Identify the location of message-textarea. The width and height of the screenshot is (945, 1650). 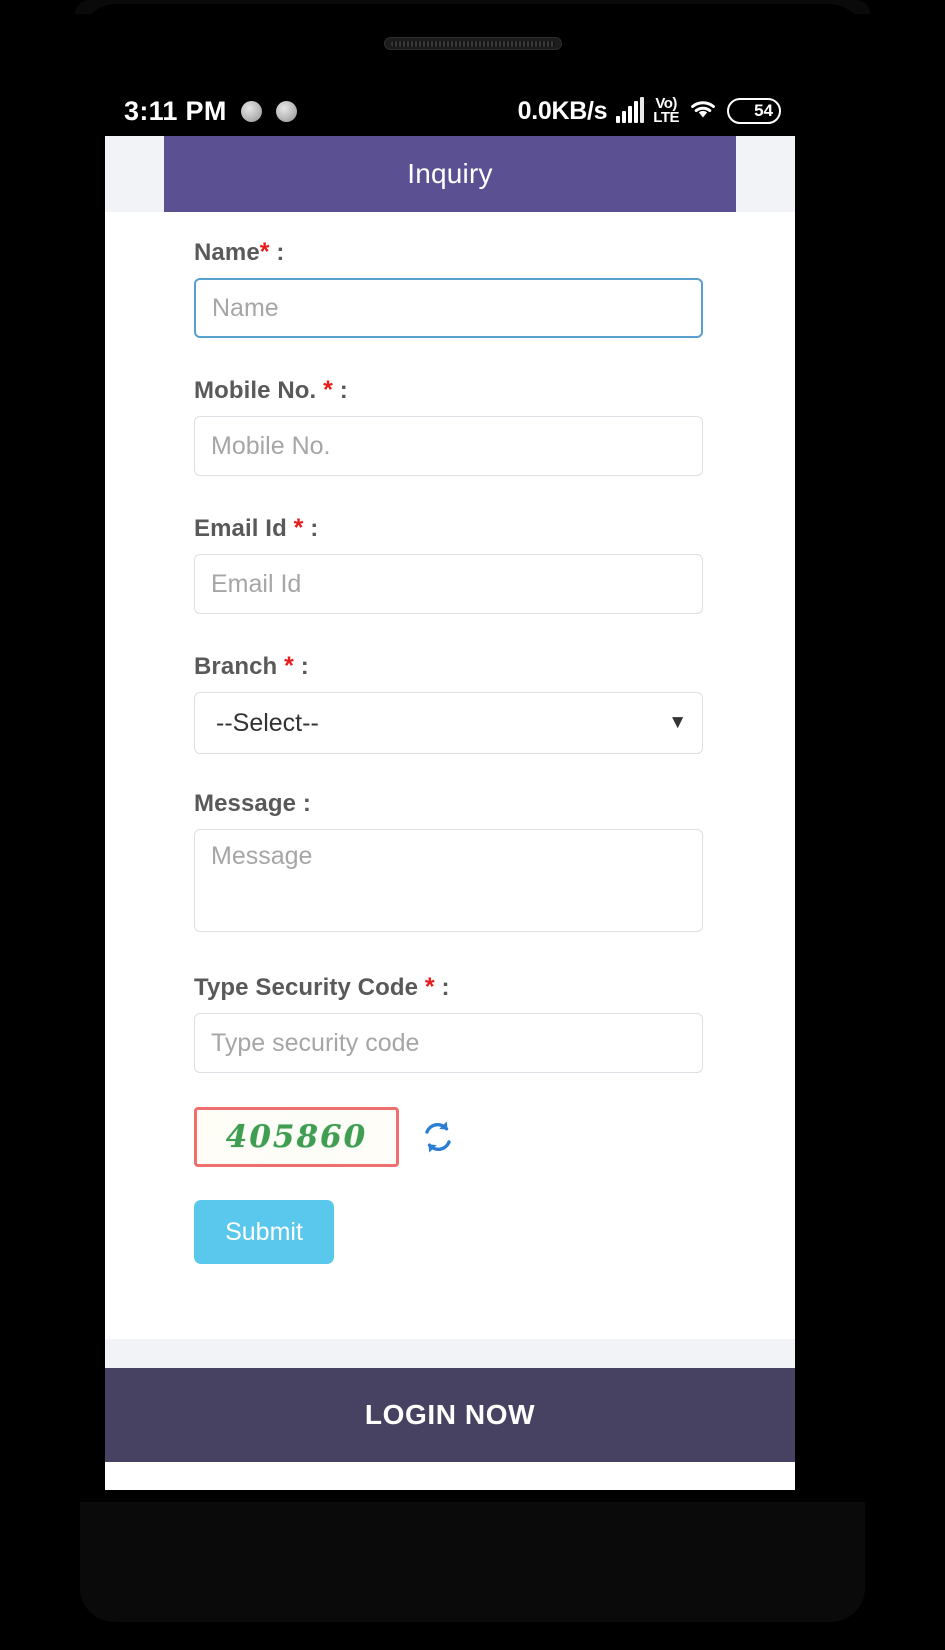
(448, 880).